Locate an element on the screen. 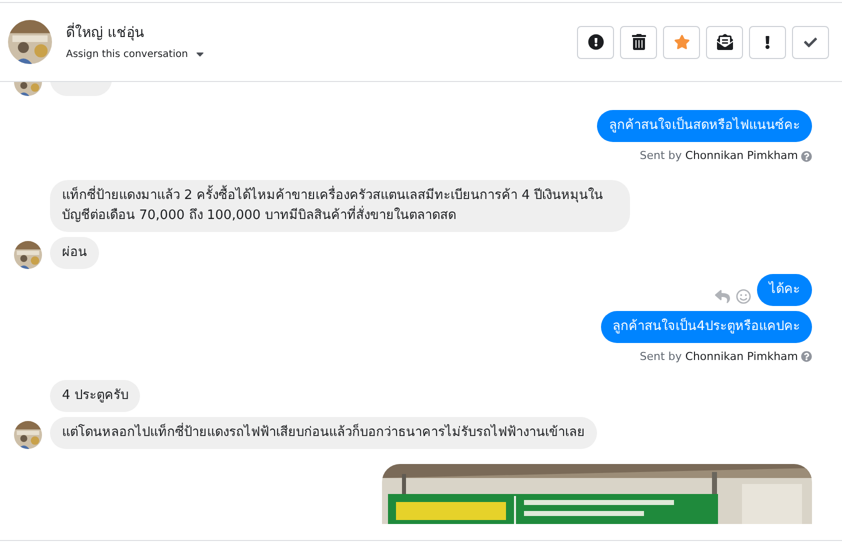  assign-dropdown: Assign this conversation is located at coordinates (136, 54).